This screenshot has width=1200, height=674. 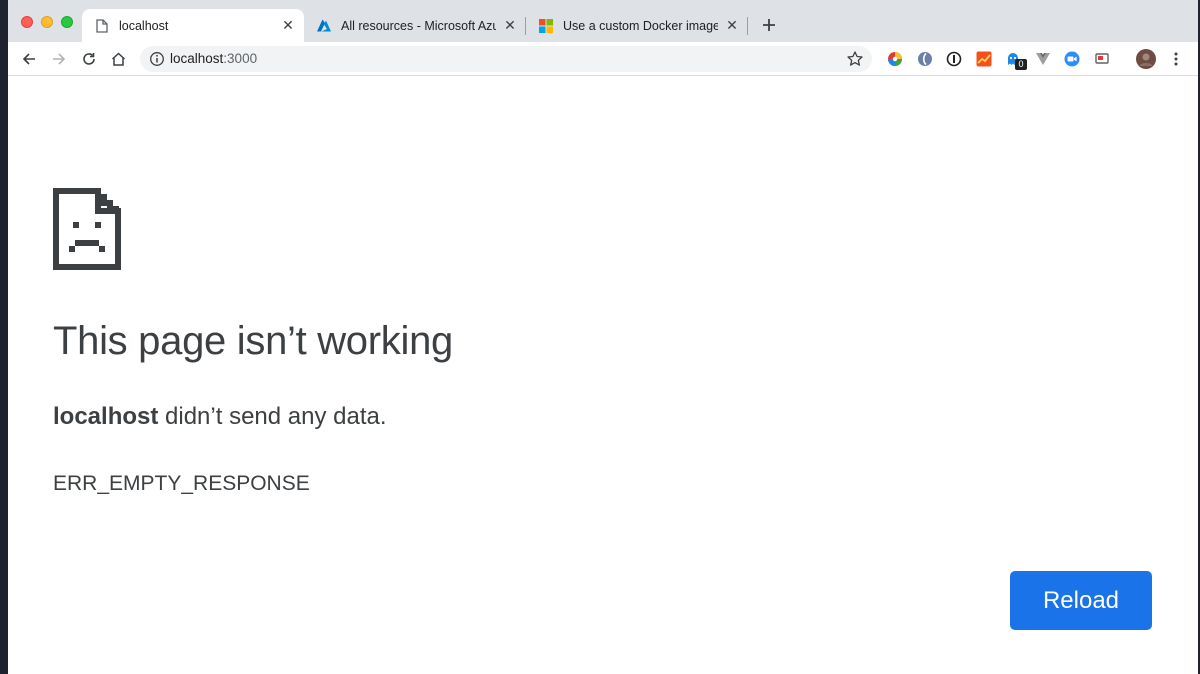 I want to click on new-tab-button, so click(x=769, y=25).